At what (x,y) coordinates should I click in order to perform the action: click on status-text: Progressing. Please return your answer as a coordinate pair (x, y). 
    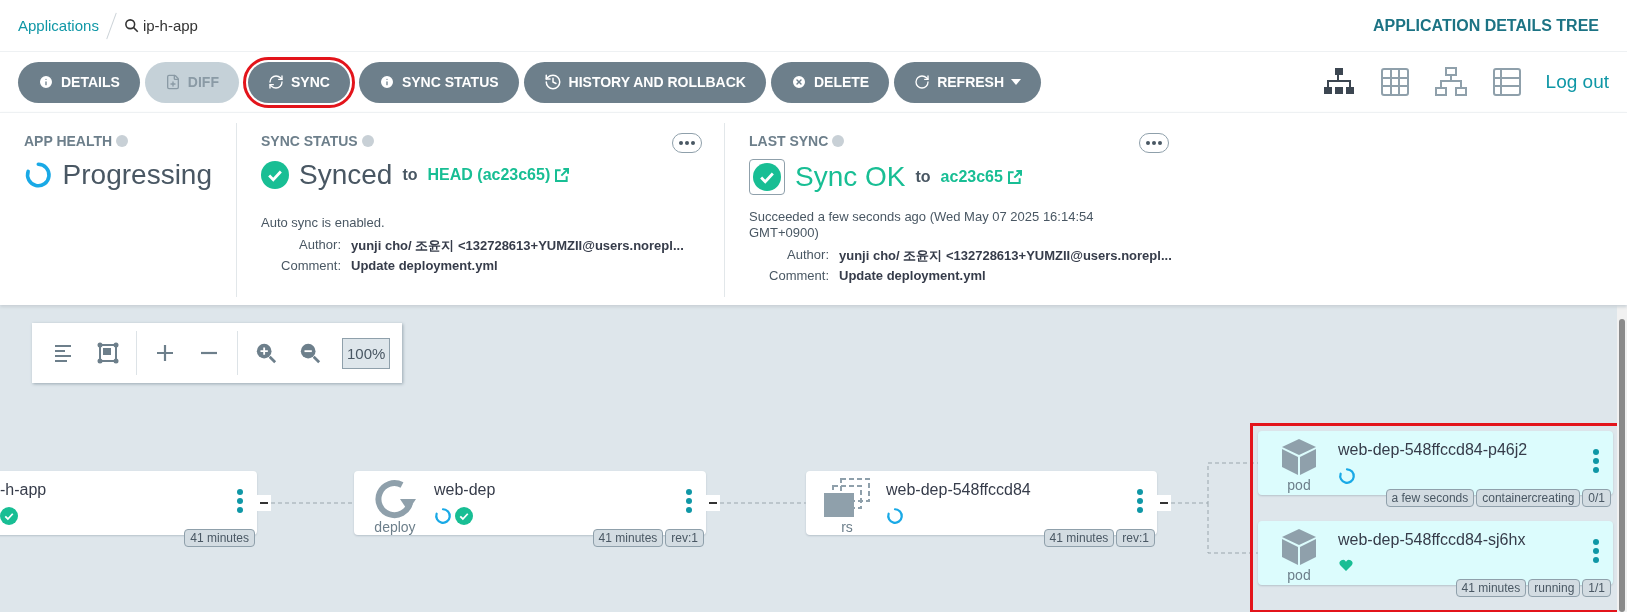
    Looking at the image, I should click on (137, 175).